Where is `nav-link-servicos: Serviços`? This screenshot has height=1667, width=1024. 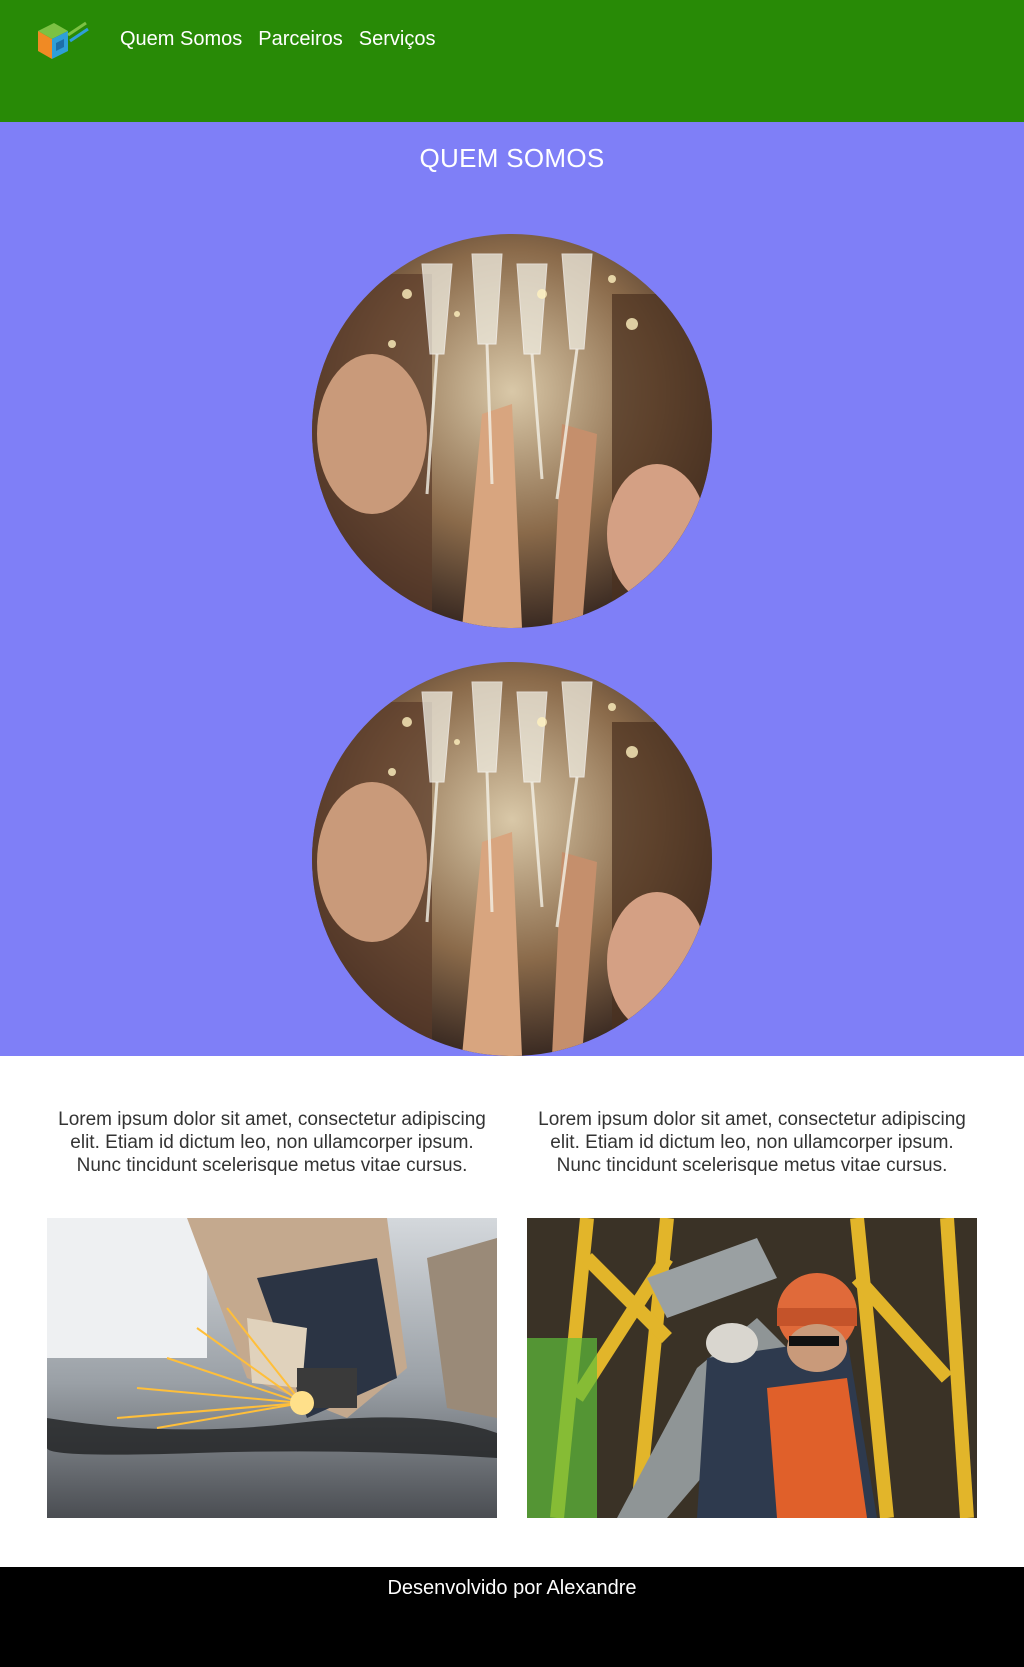 nav-link-servicos: Serviços is located at coordinates (397, 39).